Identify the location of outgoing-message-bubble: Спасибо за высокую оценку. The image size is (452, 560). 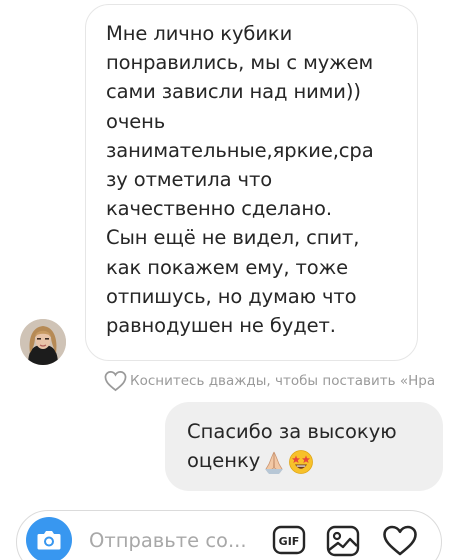
(304, 446).